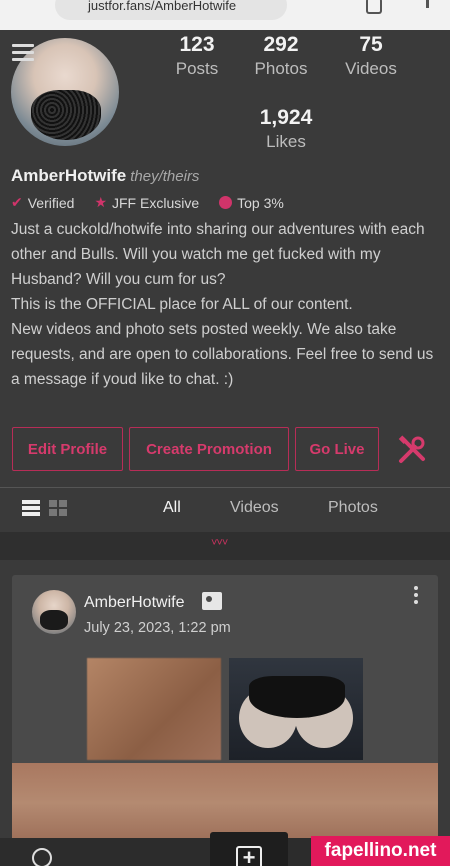 Image resolution: width=450 pixels, height=866 pixels. Describe the element at coordinates (254, 508) in the screenshot. I see `tab-videos: Videos` at that location.